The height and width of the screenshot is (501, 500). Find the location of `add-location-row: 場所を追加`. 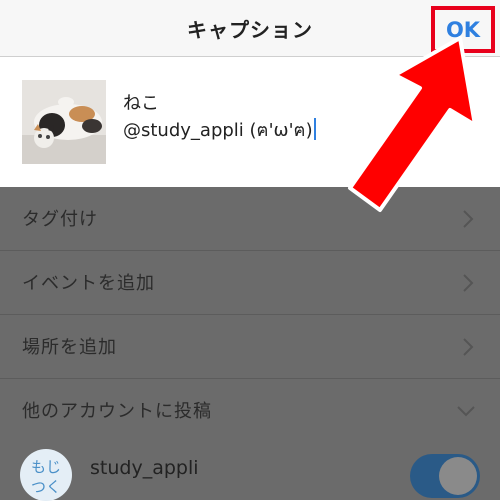

add-location-row: 場所を追加 is located at coordinates (250, 347).